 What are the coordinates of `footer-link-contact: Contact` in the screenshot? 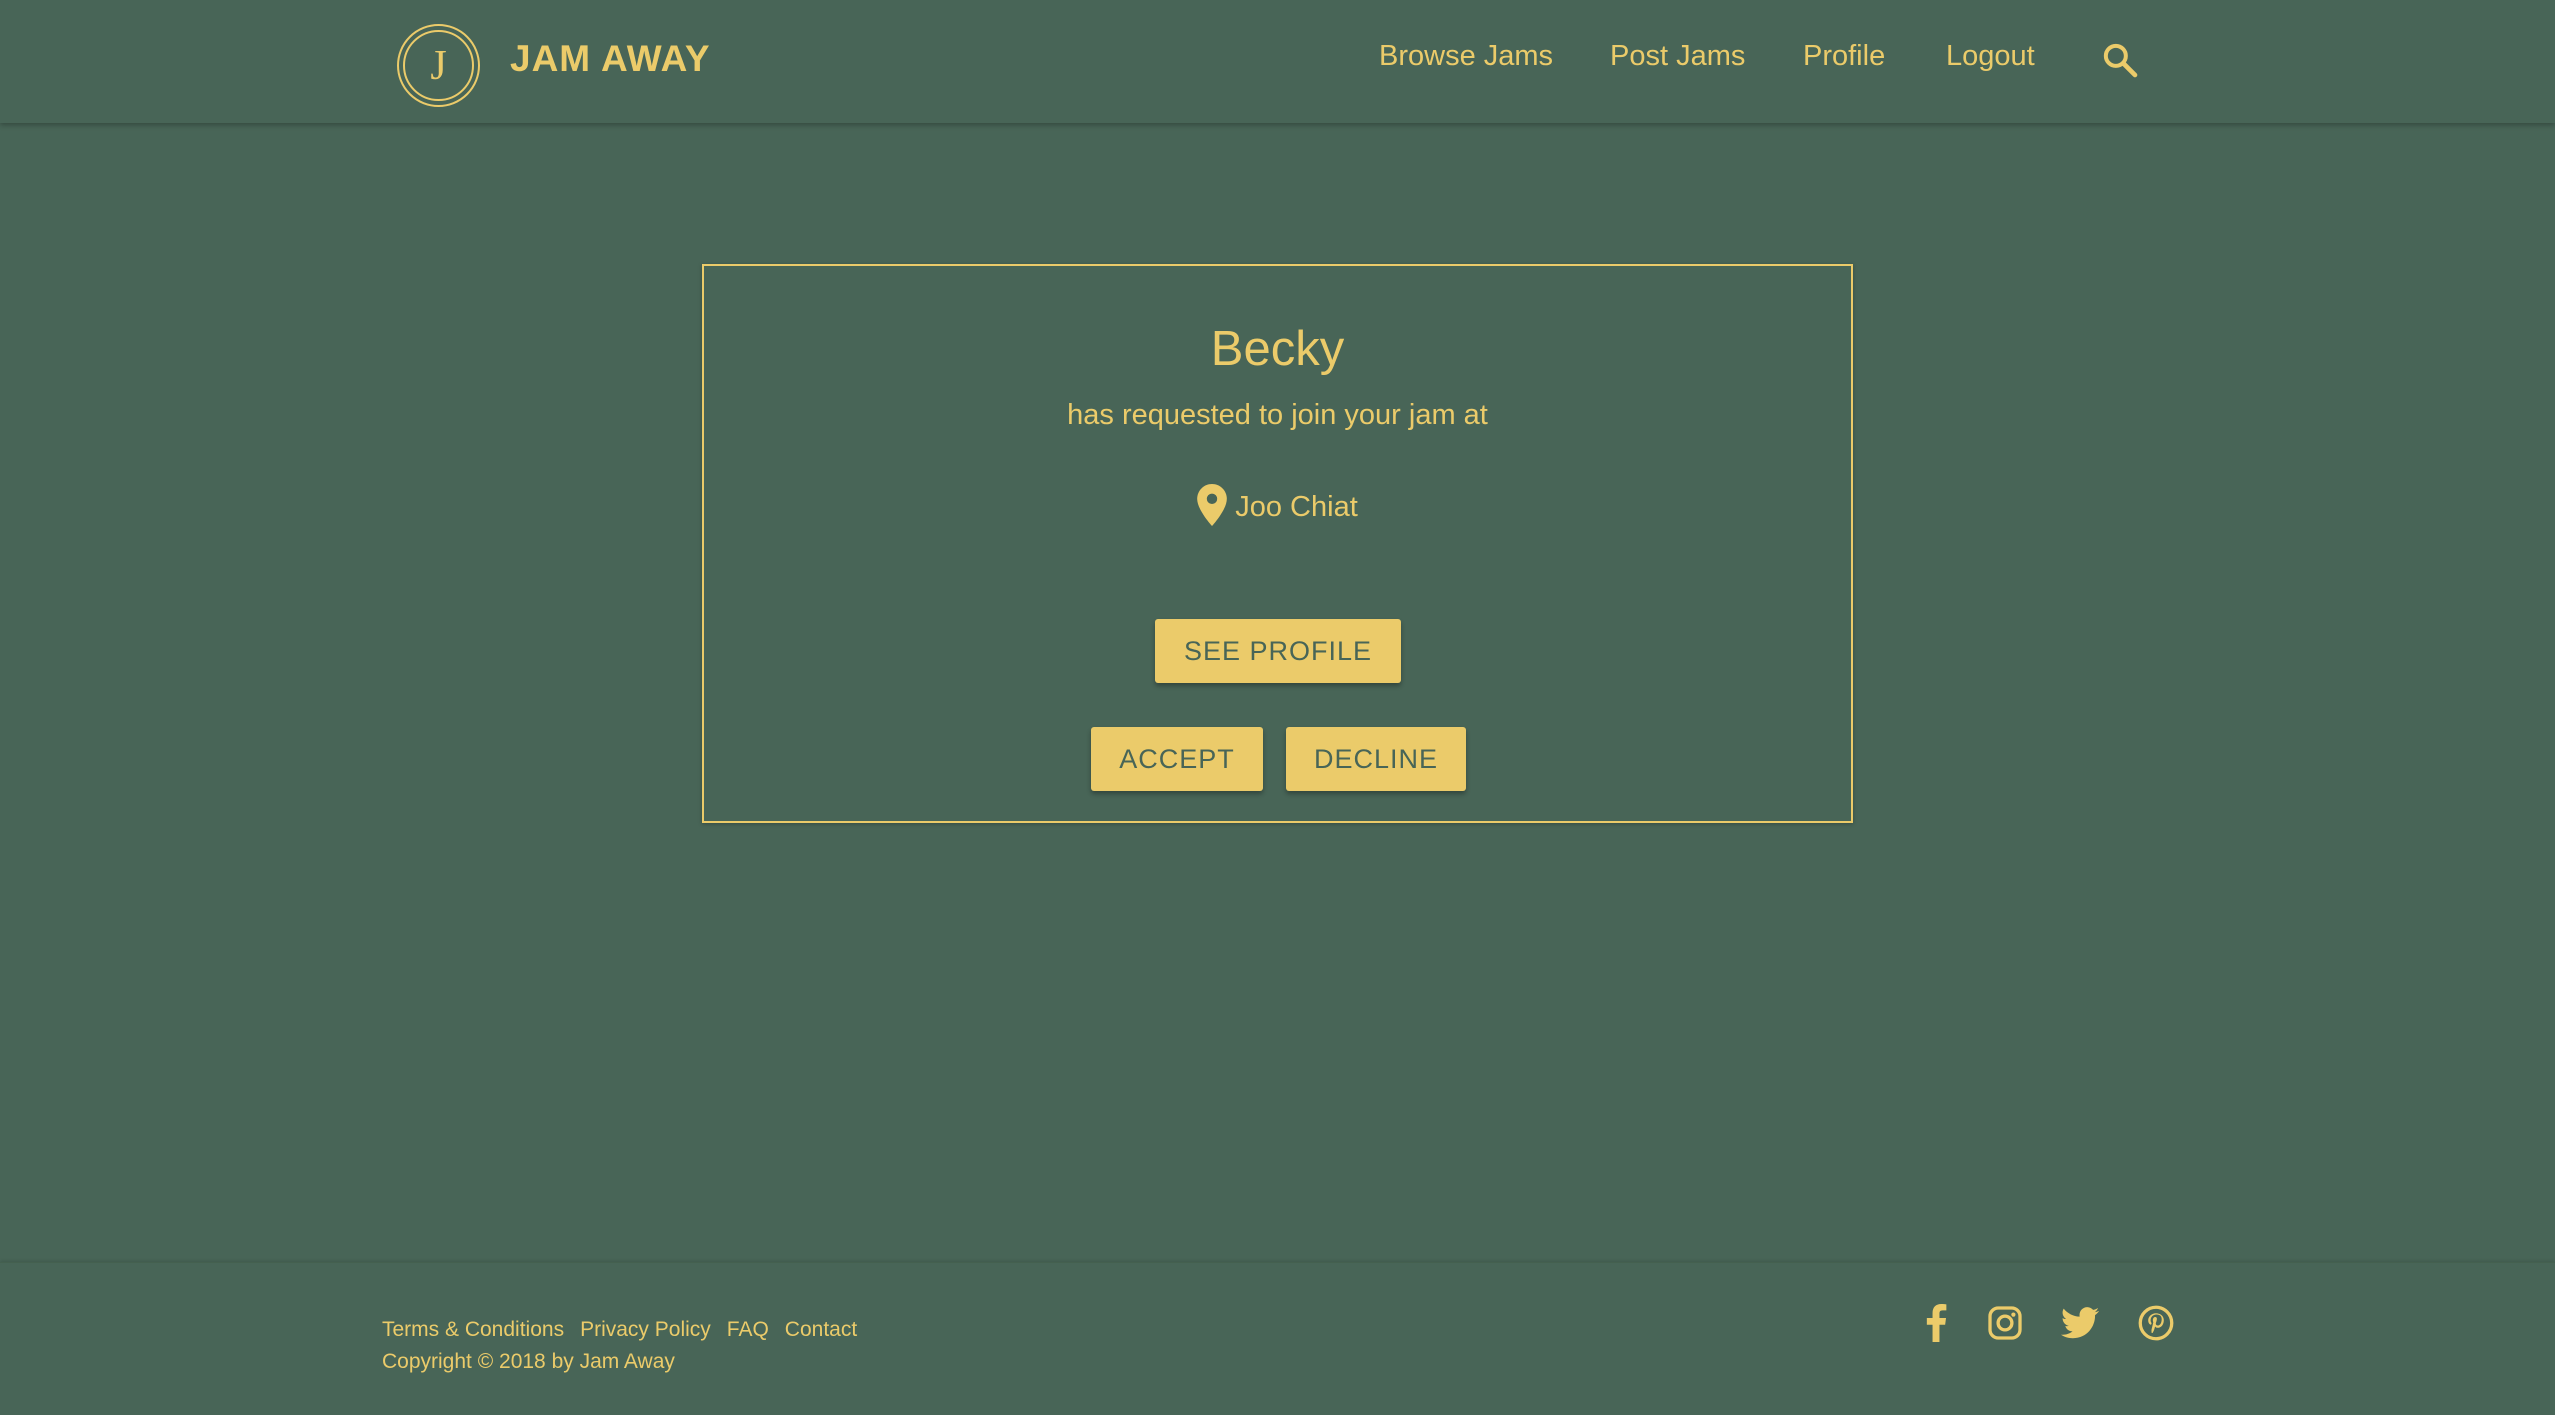 It's located at (821, 1330).